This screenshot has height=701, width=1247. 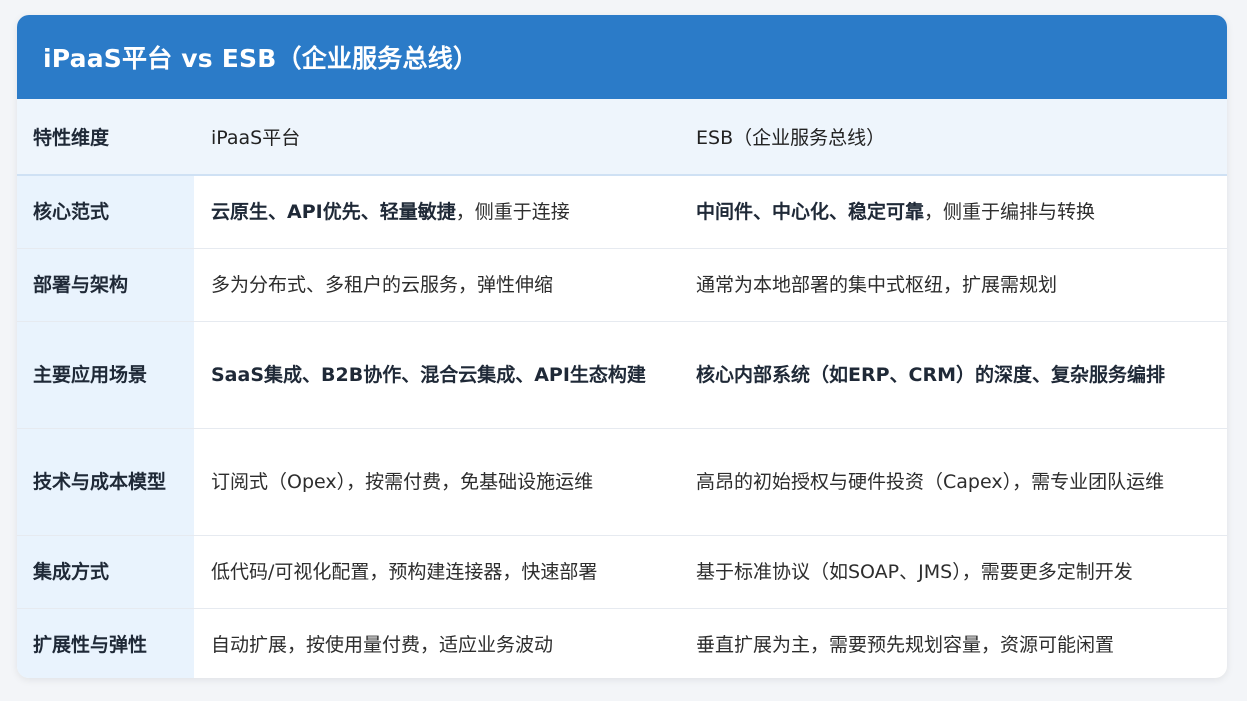 I want to click on ipaas-cell-text: 自动扩展，按使用量付费，适应业务波动, so click(x=382, y=645).